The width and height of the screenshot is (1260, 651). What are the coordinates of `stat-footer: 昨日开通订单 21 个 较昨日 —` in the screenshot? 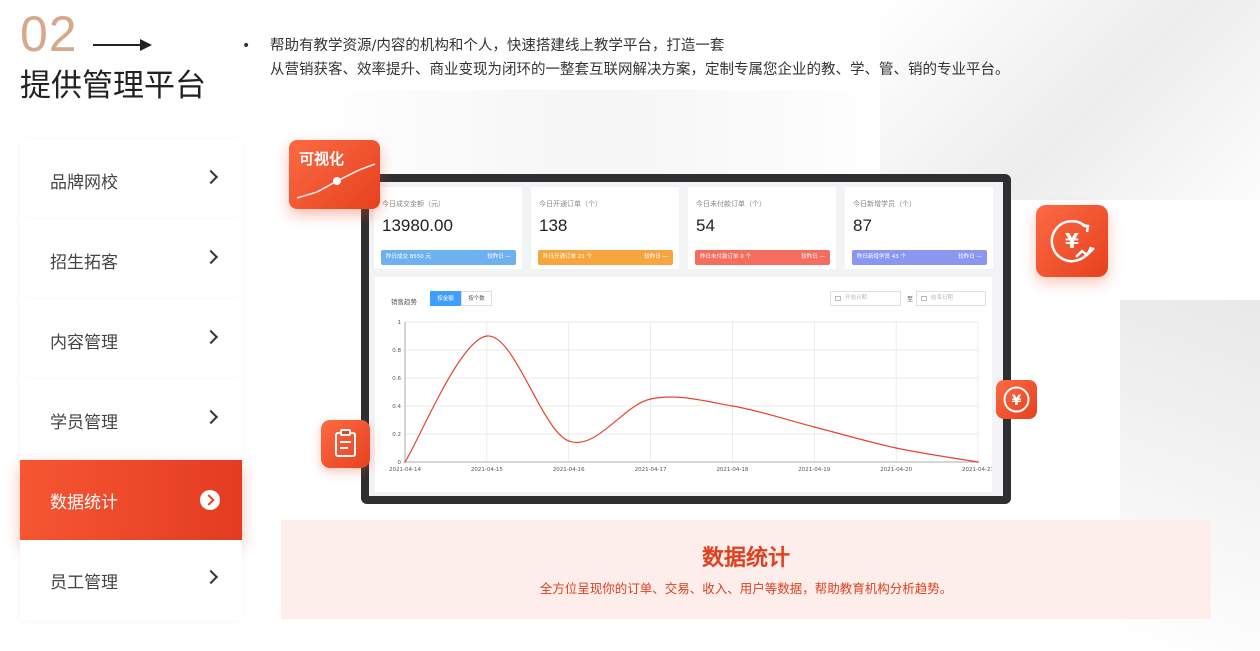 It's located at (605, 257).